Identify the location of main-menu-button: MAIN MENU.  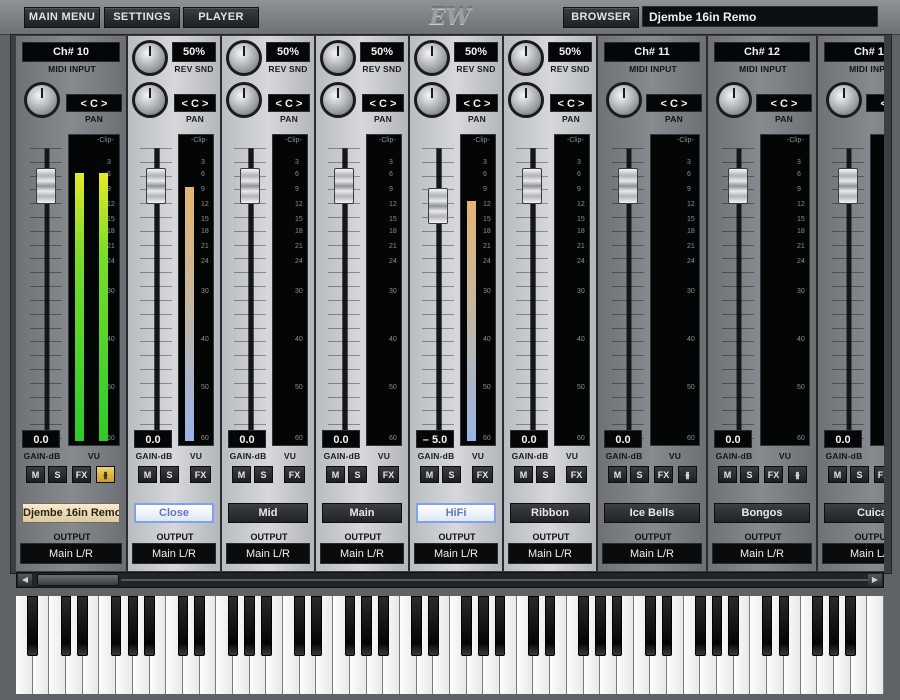
(62, 17).